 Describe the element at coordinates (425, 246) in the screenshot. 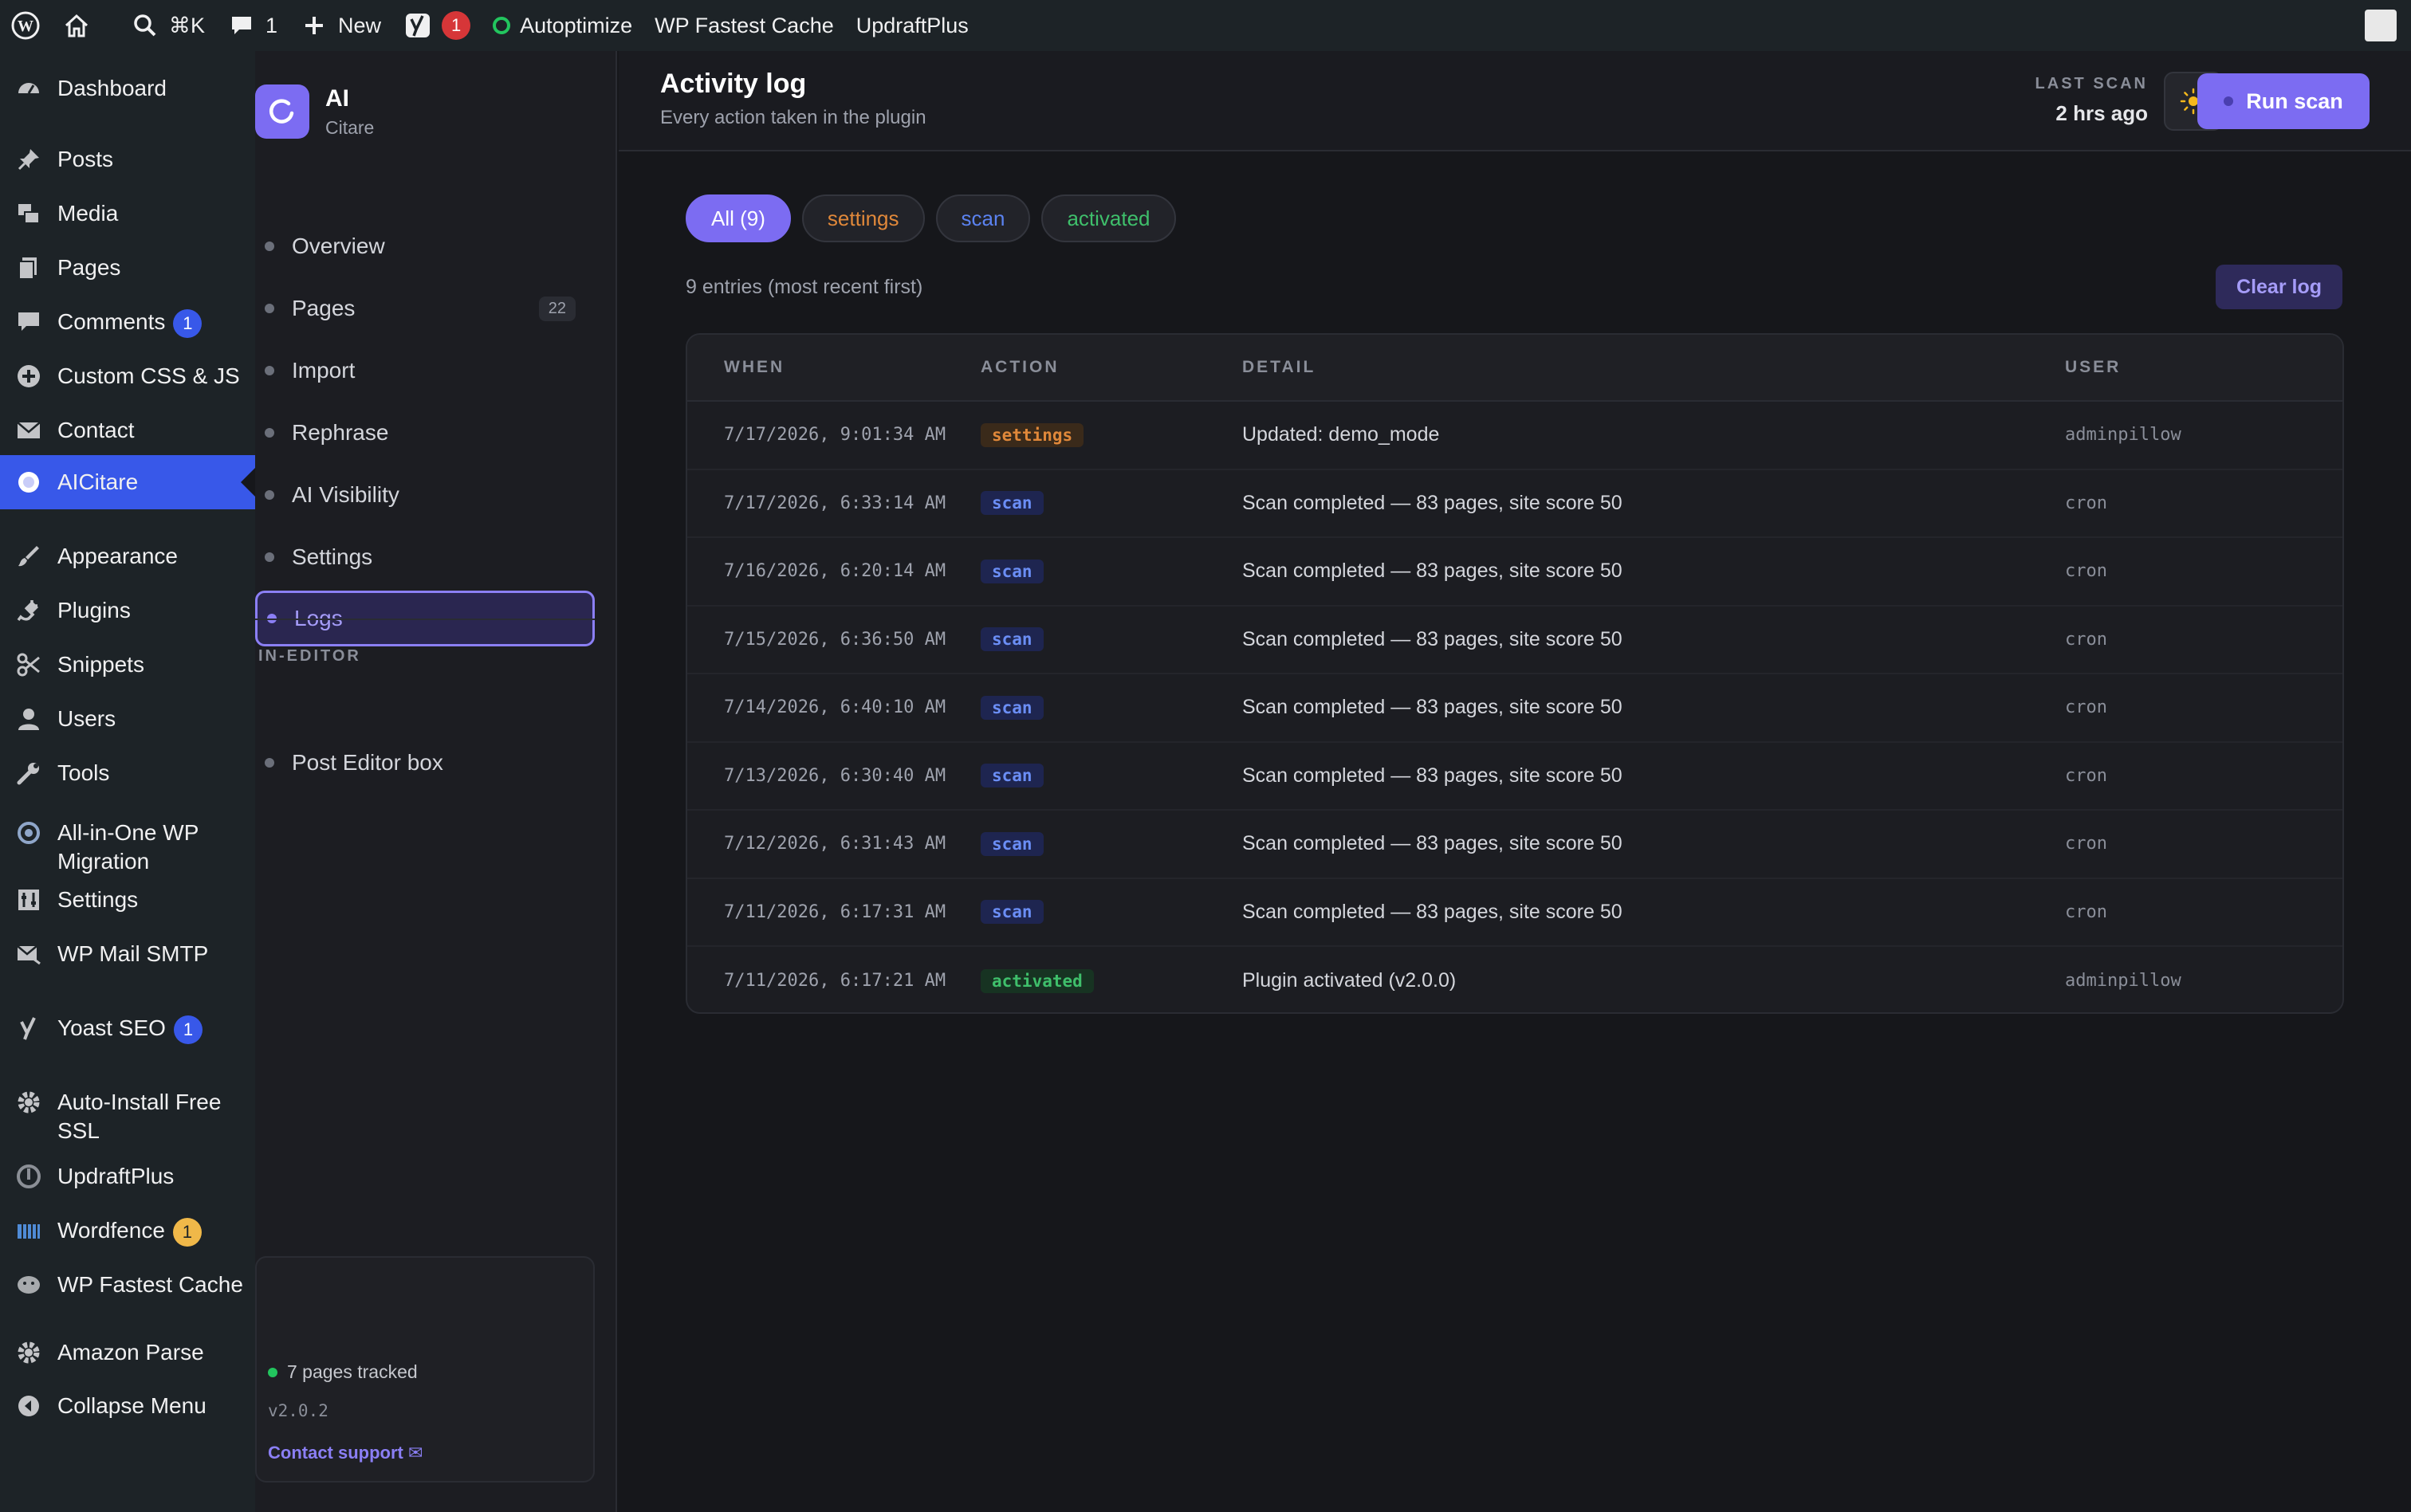

I see `nav-item-overview: Overview` at that location.